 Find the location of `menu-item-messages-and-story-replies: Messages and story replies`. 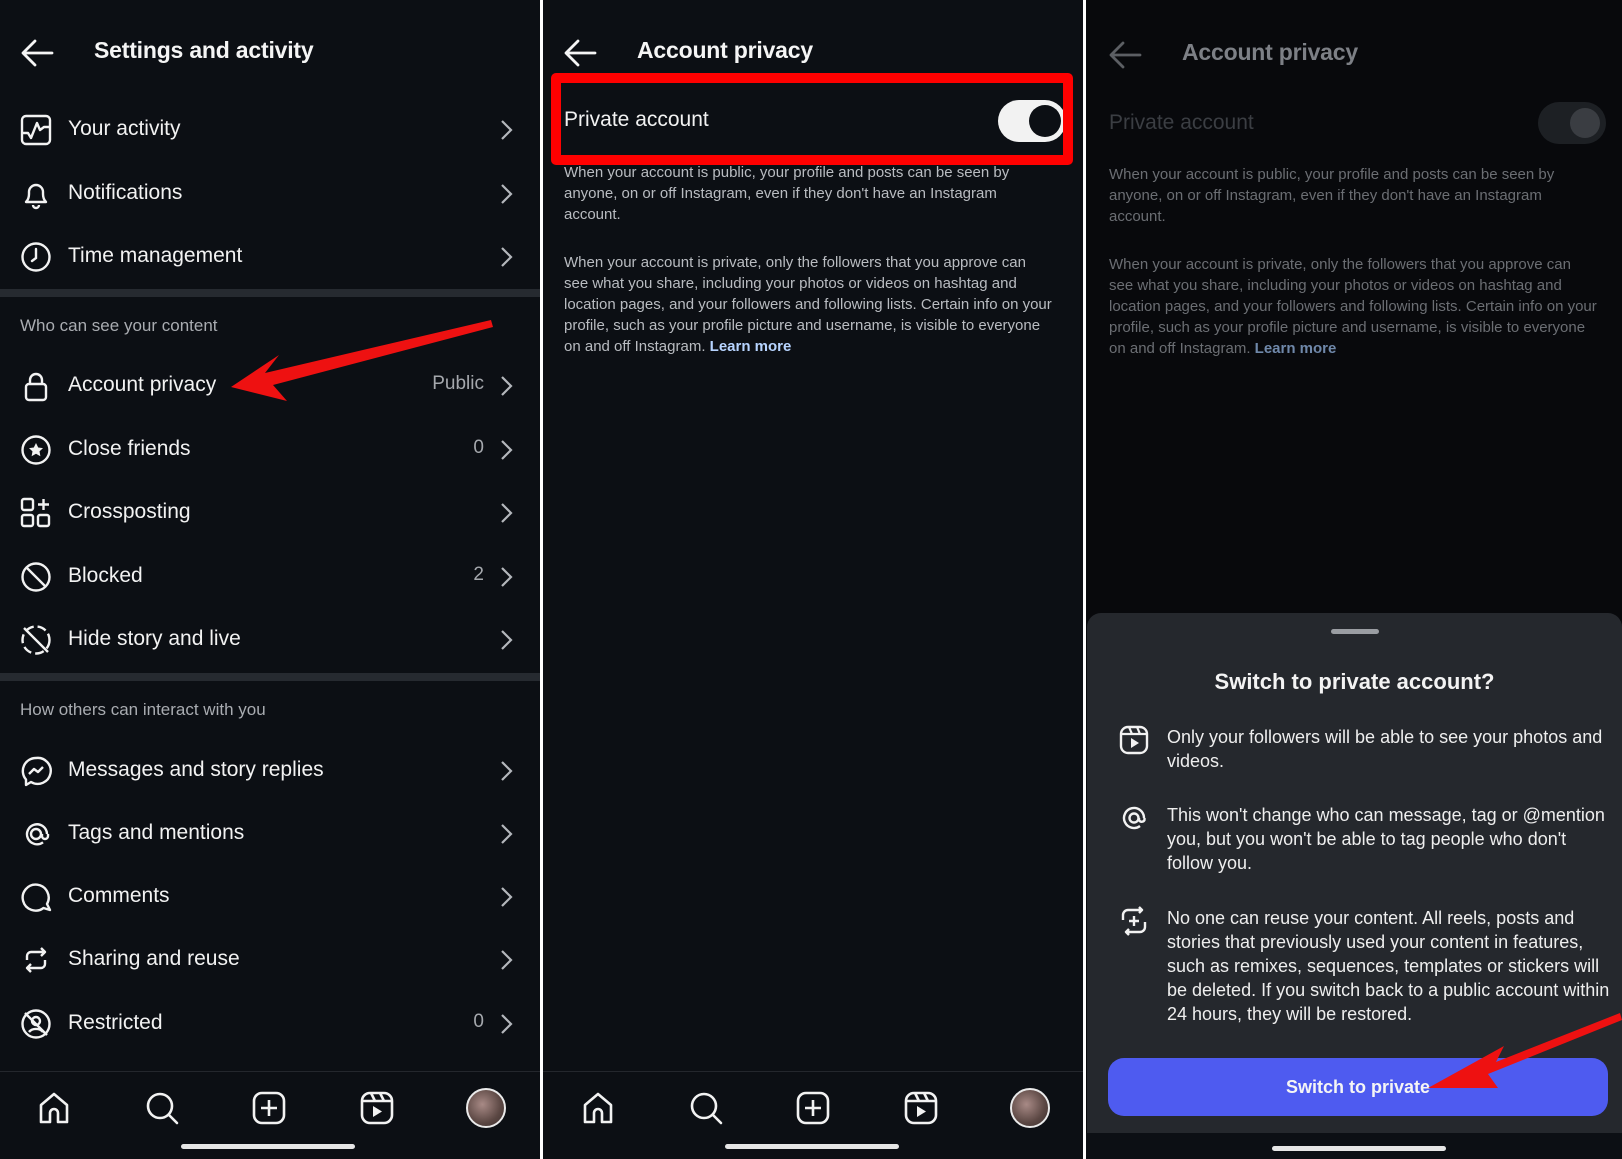

menu-item-messages-and-story-replies: Messages and story replies is located at coordinates (270, 771).